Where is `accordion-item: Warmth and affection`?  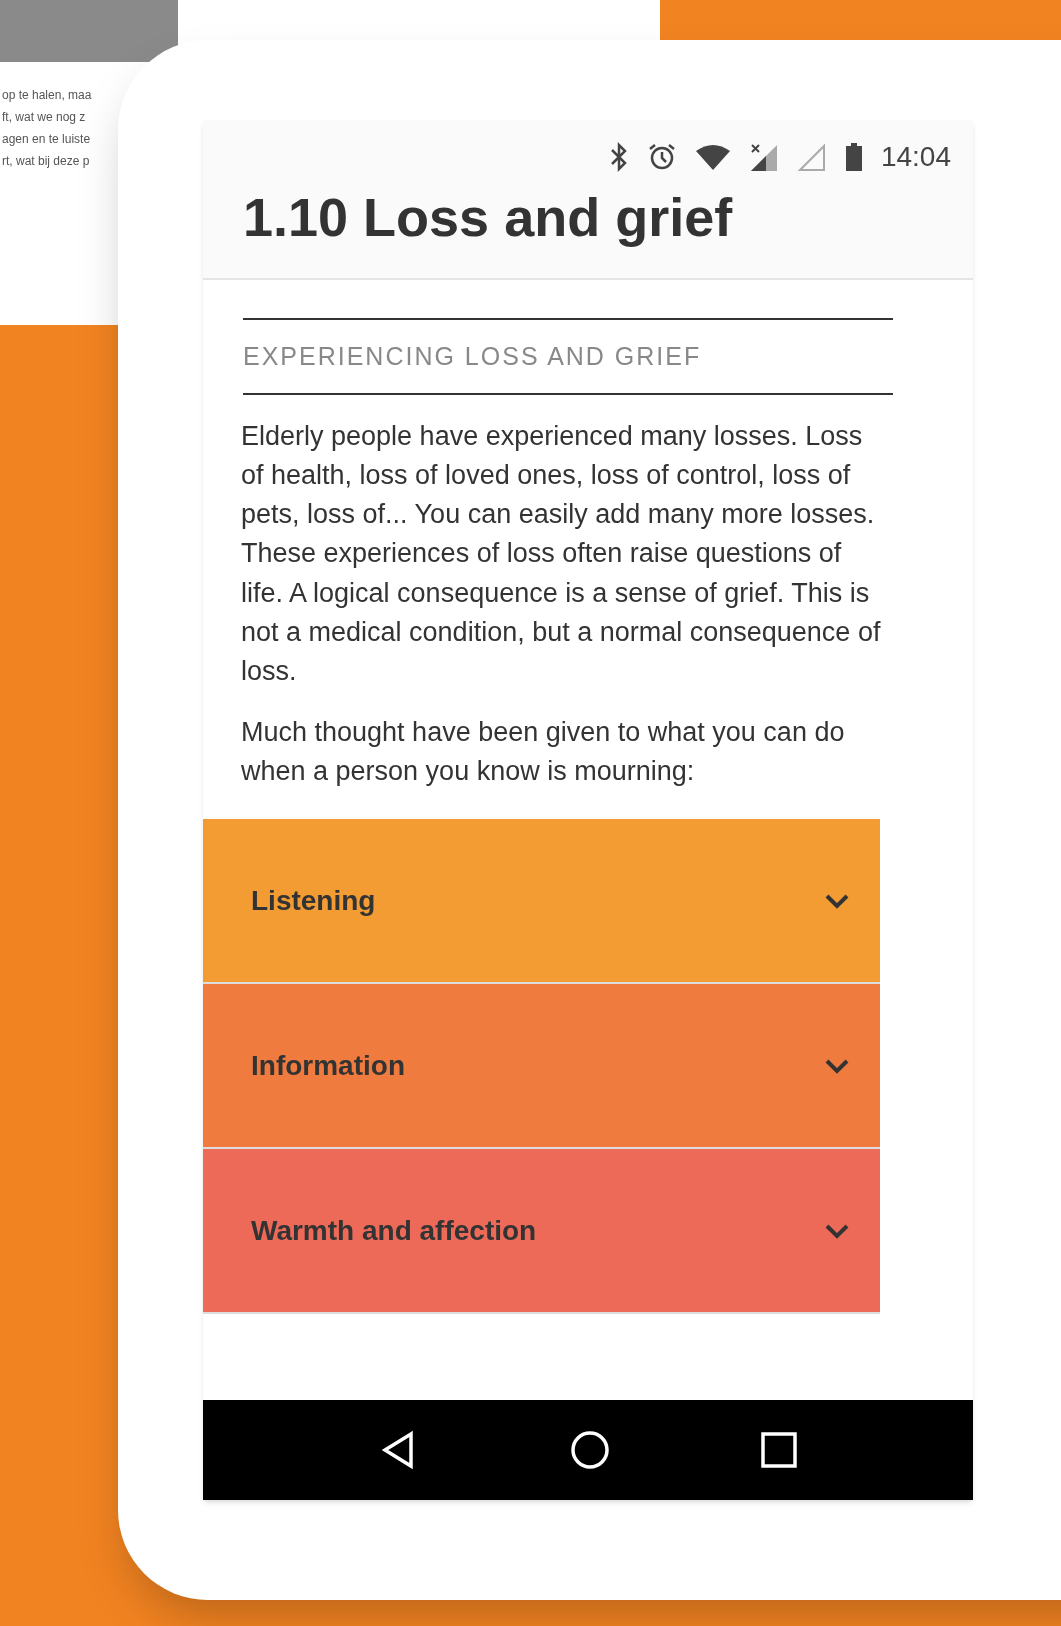
accordion-item: Warmth and affection is located at coordinates (541, 1232).